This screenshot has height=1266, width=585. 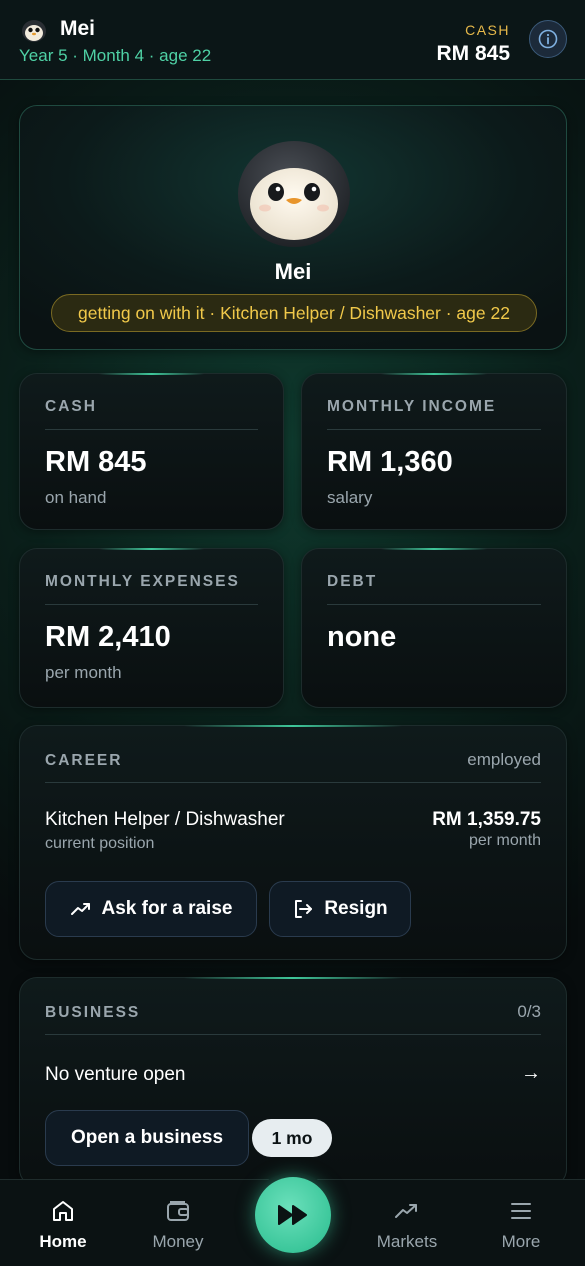 What do you see at coordinates (350, 497) in the screenshot?
I see `income-card-sub: salary` at bounding box center [350, 497].